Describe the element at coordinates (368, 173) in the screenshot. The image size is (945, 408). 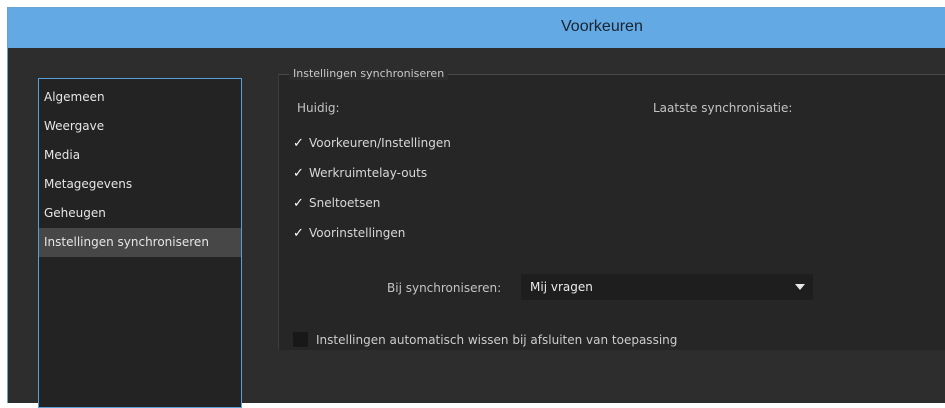
I see `checkbox-label: Werkruimtelay-outs` at that location.